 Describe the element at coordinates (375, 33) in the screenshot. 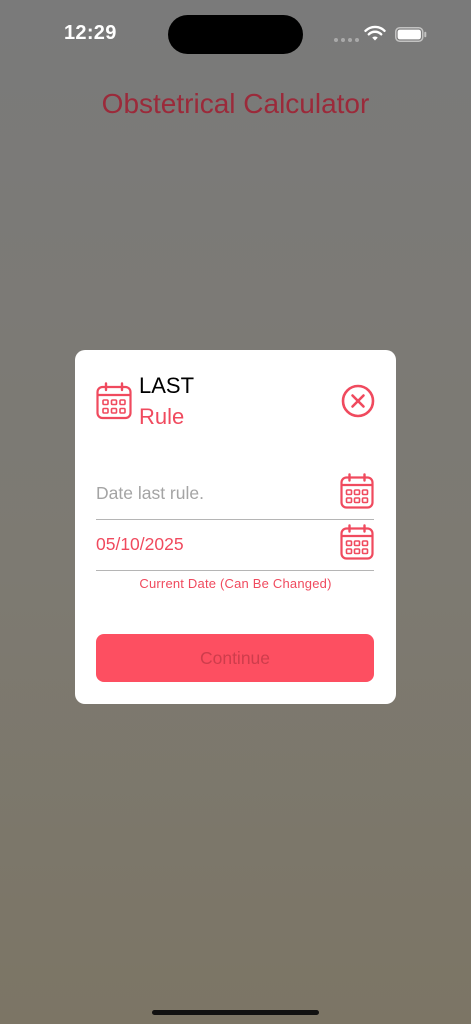

I see `wifi-icon` at that location.